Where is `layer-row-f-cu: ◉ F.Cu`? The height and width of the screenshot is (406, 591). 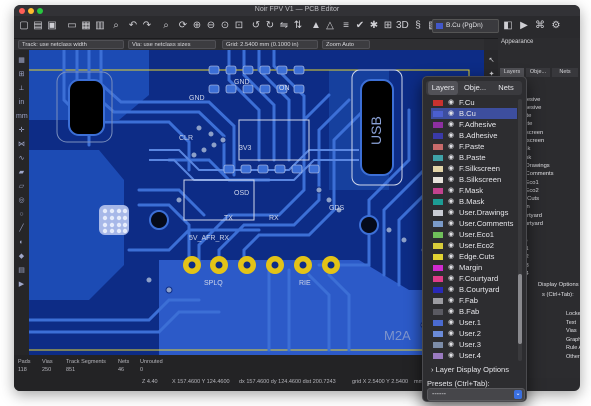
layer-row-f-cu: ◉ F.Cu is located at coordinates (474, 102).